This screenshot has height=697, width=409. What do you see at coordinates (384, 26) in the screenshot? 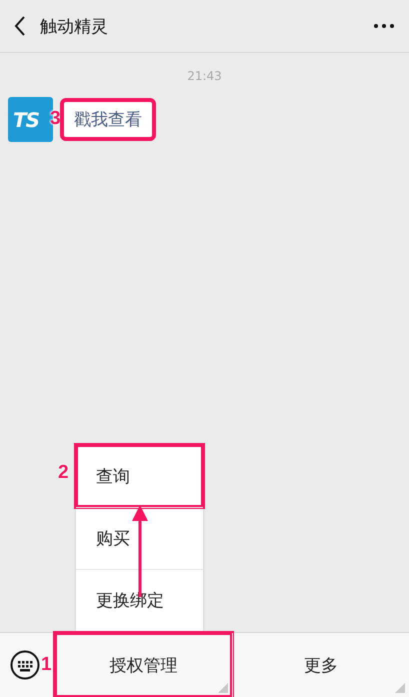
I see `more-icon` at bounding box center [384, 26].